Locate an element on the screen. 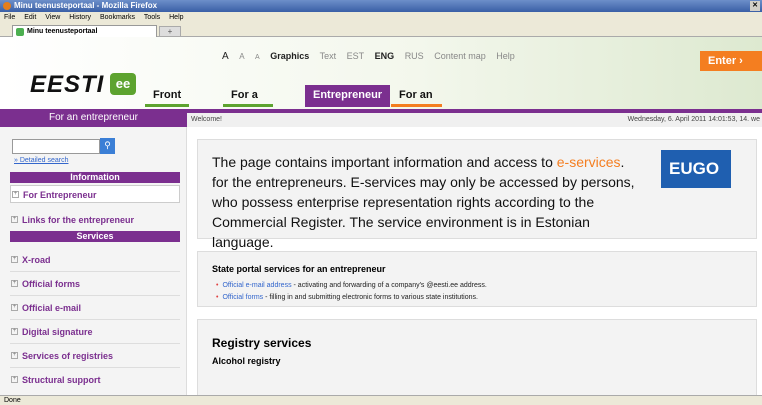  registry-services-box: Registry services Alcohol registry is located at coordinates (477, 357).